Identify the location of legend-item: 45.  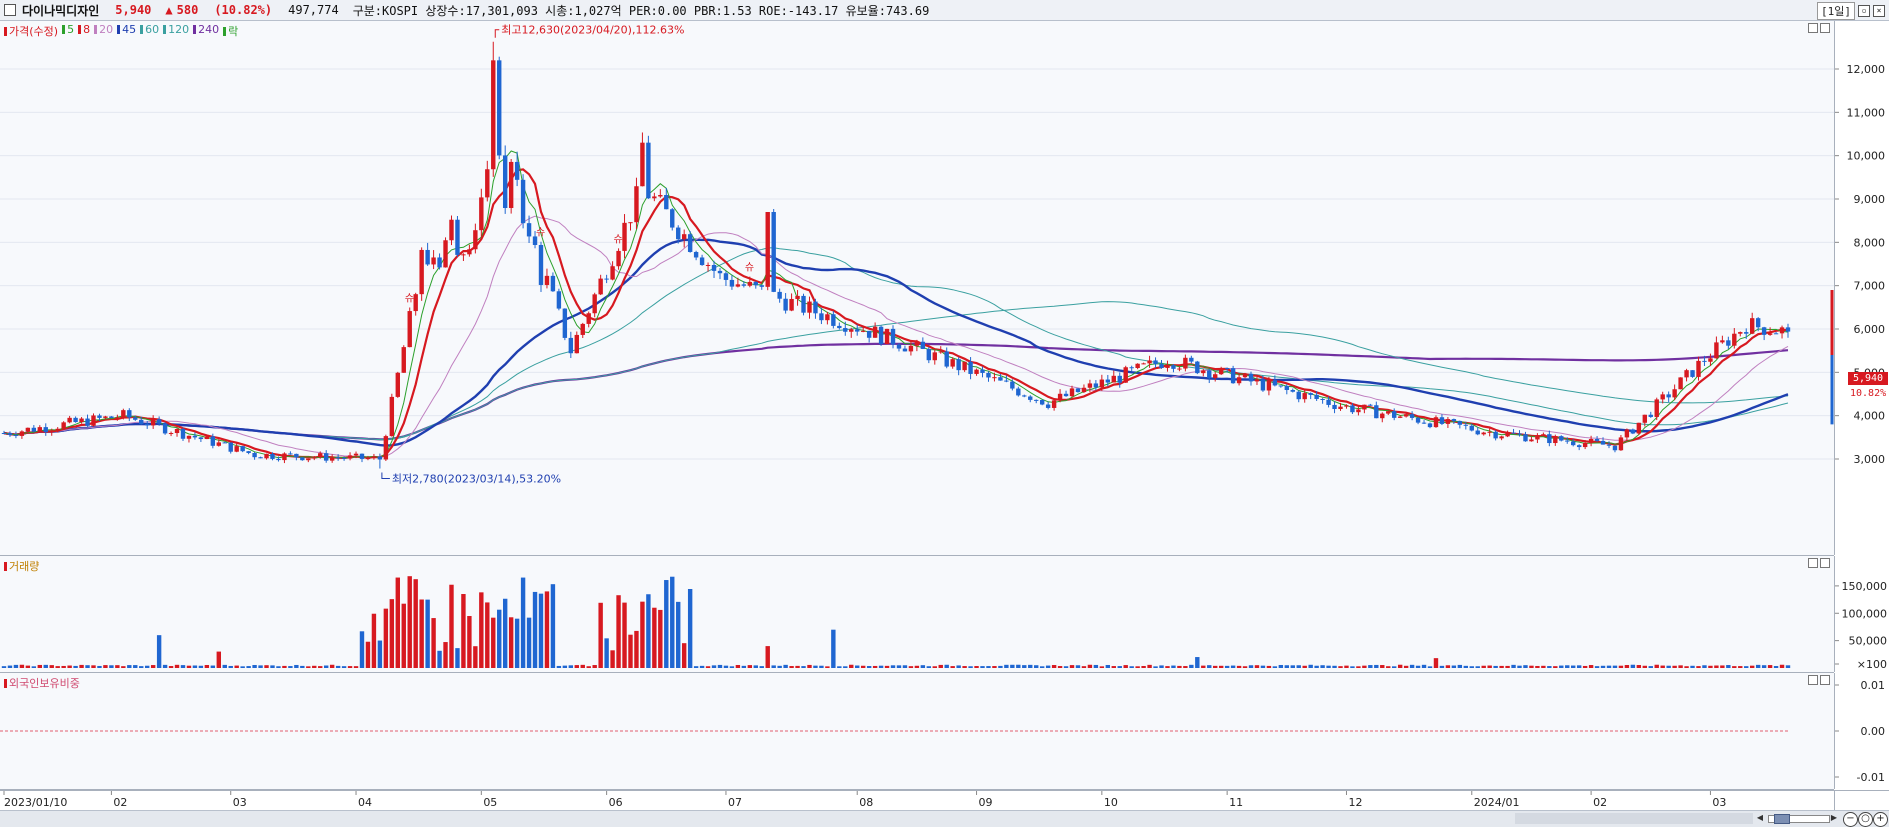
(126, 31).